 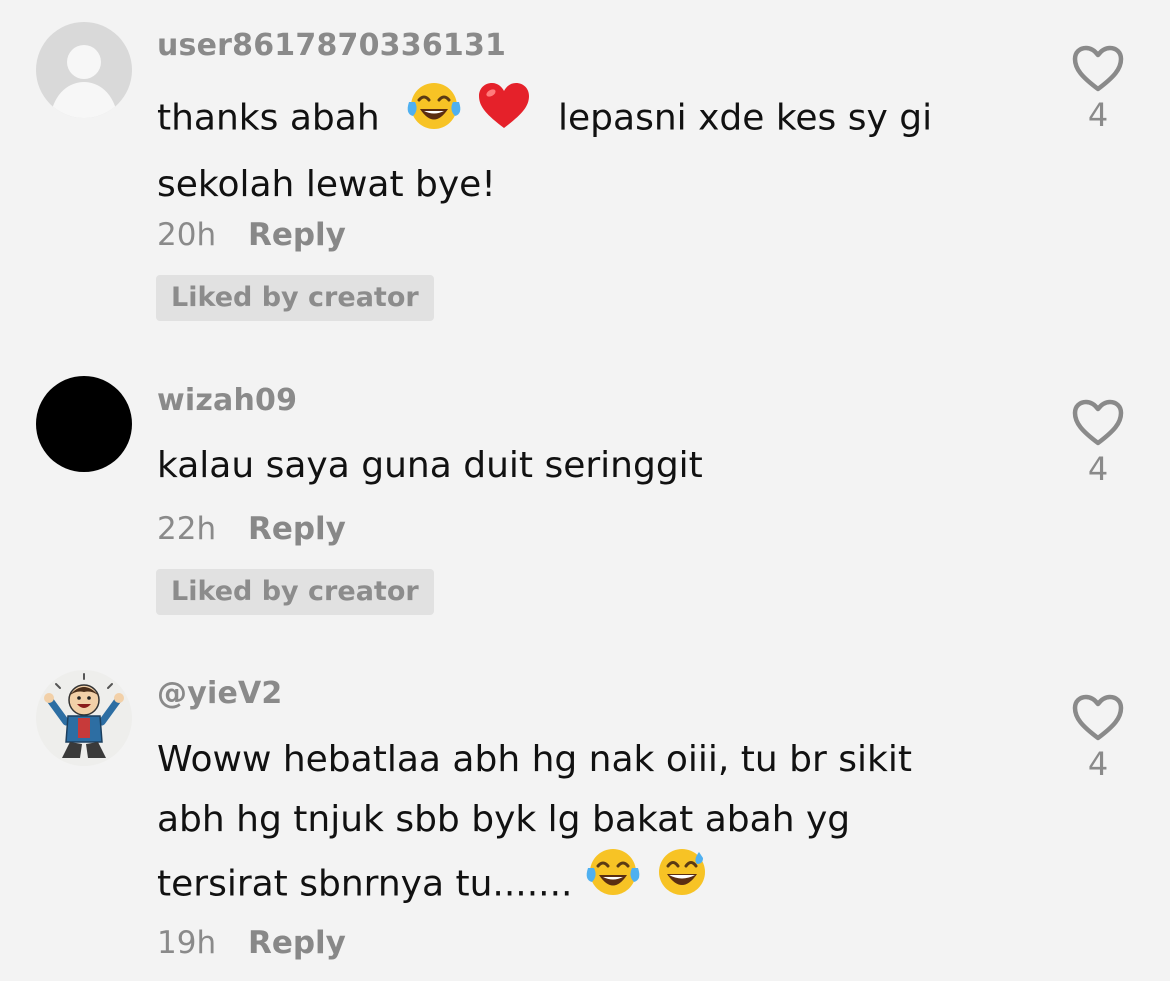 I want to click on black-avatar-icon, so click(x=84, y=424).